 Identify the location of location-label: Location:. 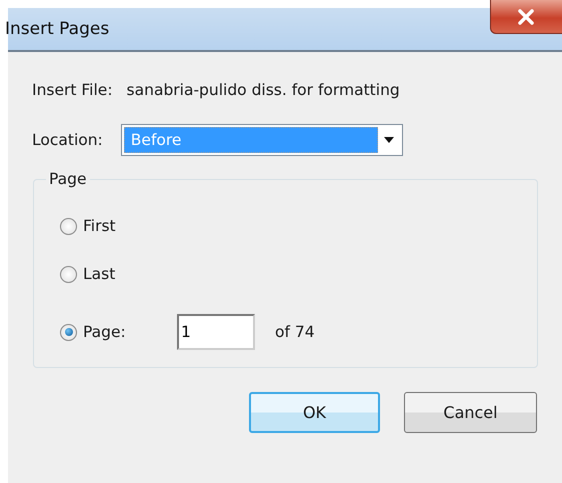
(67, 140).